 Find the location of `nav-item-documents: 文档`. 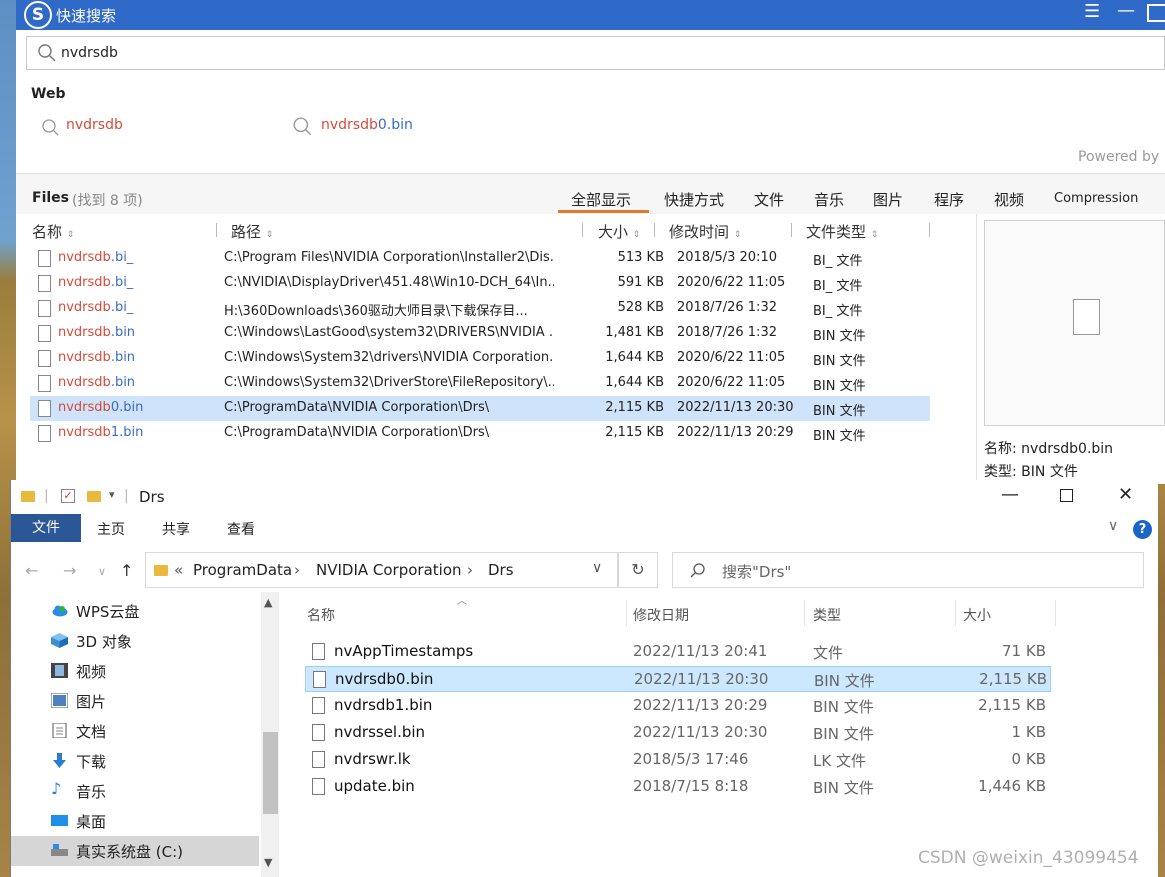

nav-item-documents: 文档 is located at coordinates (160, 731).